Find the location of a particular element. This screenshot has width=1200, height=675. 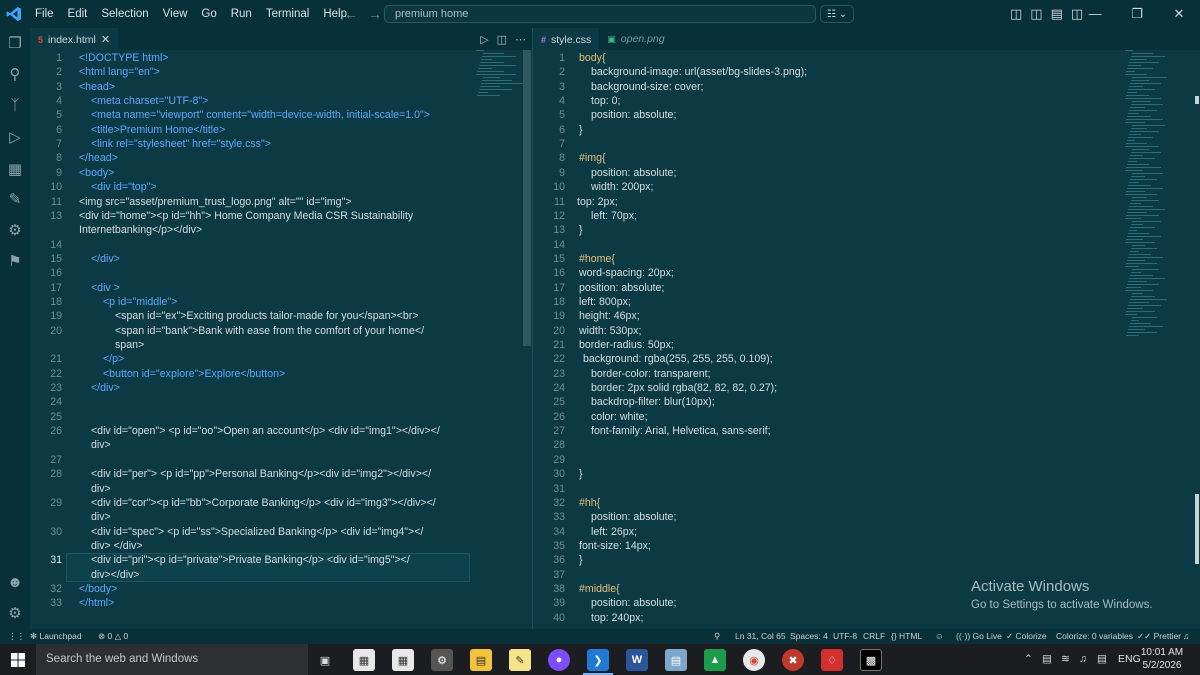

extensions-icon: ▦ is located at coordinates (15, 169).